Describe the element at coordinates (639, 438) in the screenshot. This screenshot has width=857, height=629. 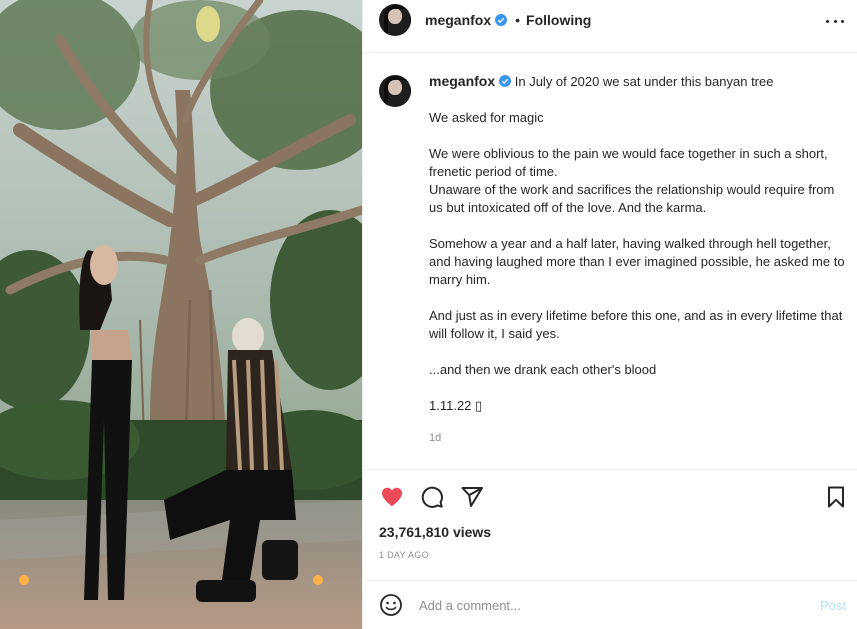
I see `caption-time: 1d` at that location.